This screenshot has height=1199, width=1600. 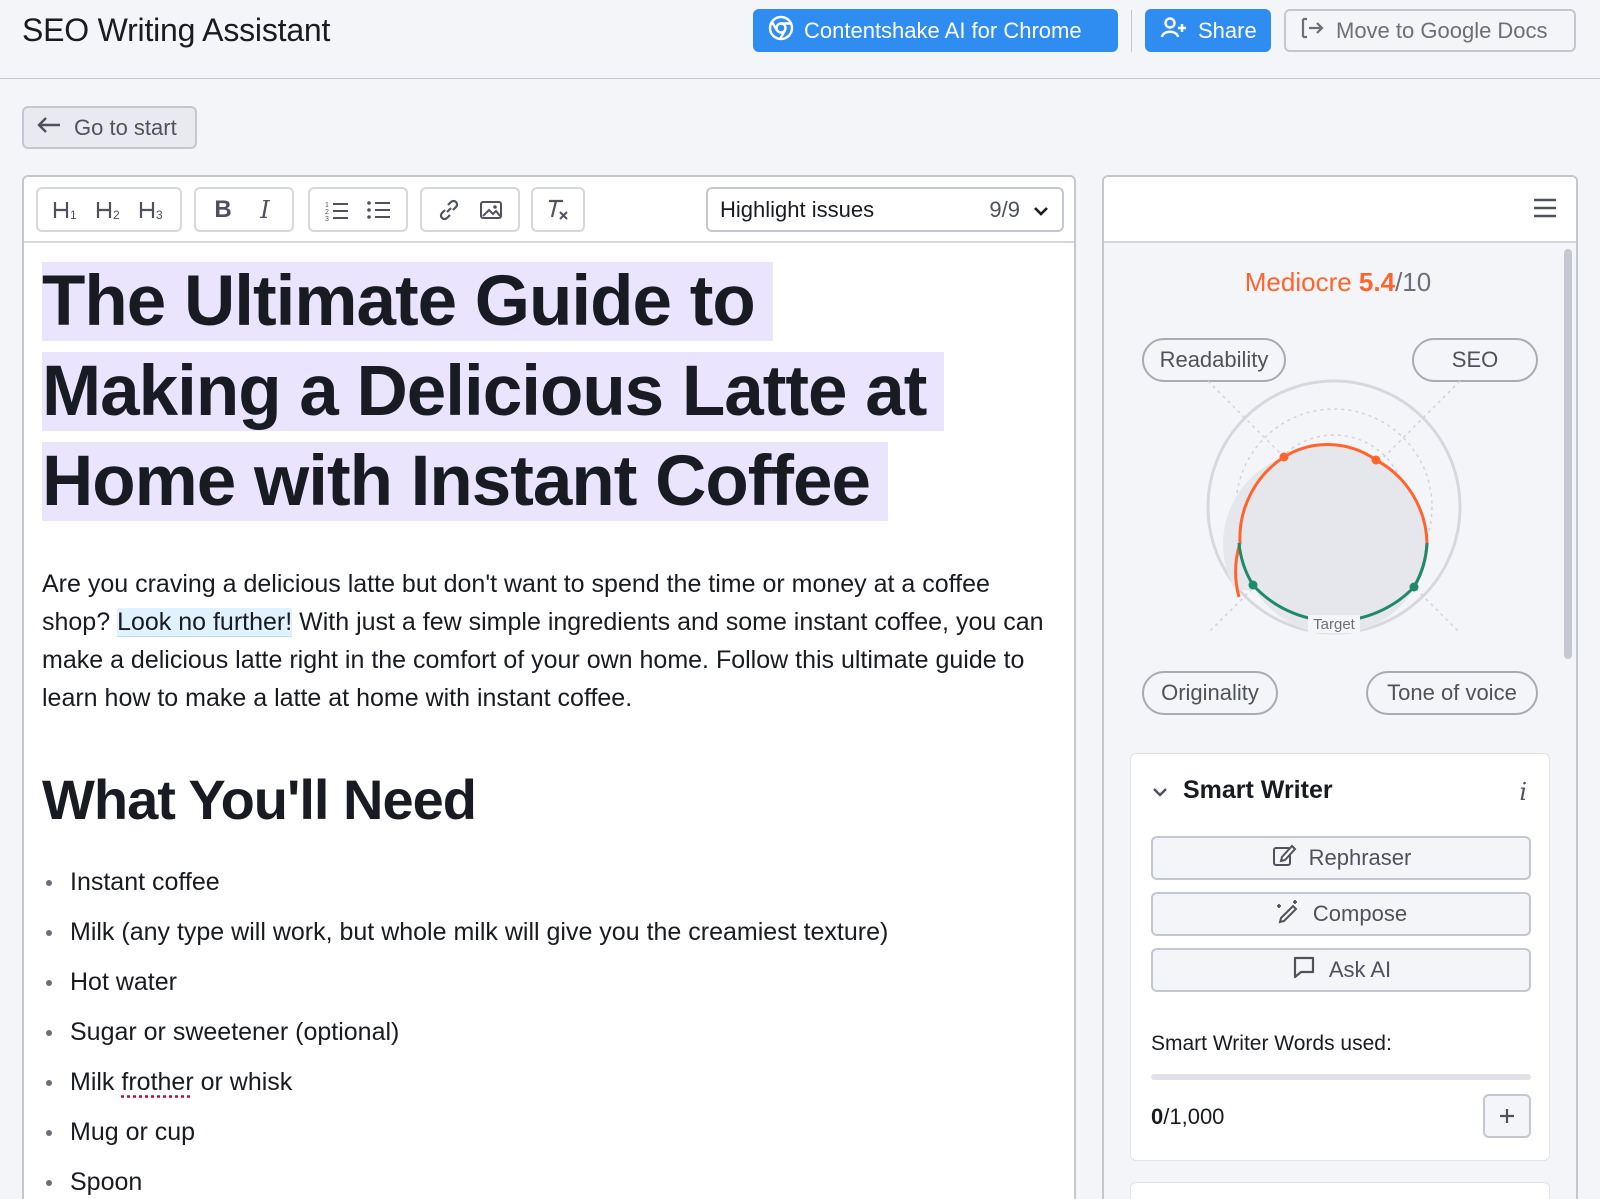 What do you see at coordinates (797, 209) in the screenshot?
I see `highlight-issues-label: Highlight issues` at bounding box center [797, 209].